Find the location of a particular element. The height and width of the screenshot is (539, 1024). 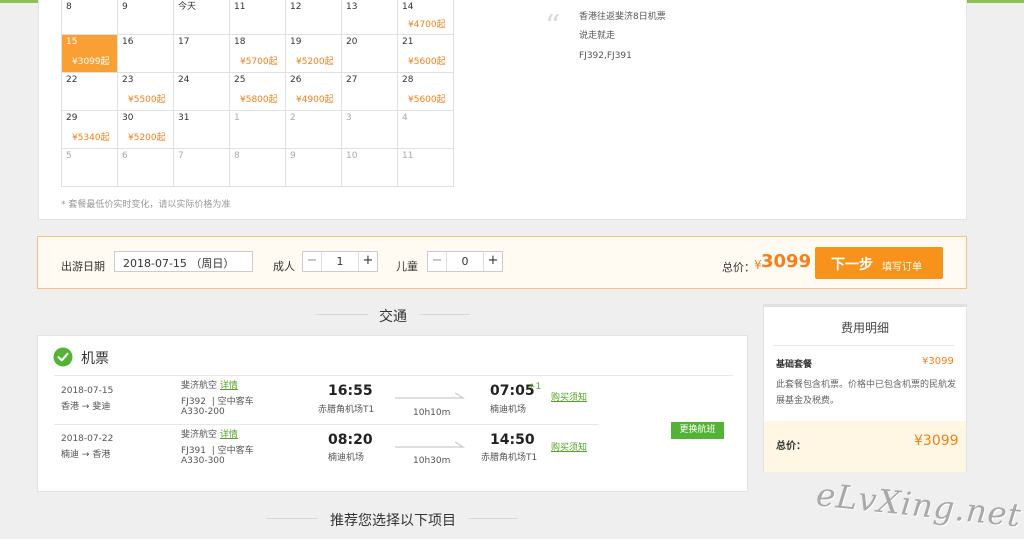

child-count: 0 is located at coordinates (465, 261).